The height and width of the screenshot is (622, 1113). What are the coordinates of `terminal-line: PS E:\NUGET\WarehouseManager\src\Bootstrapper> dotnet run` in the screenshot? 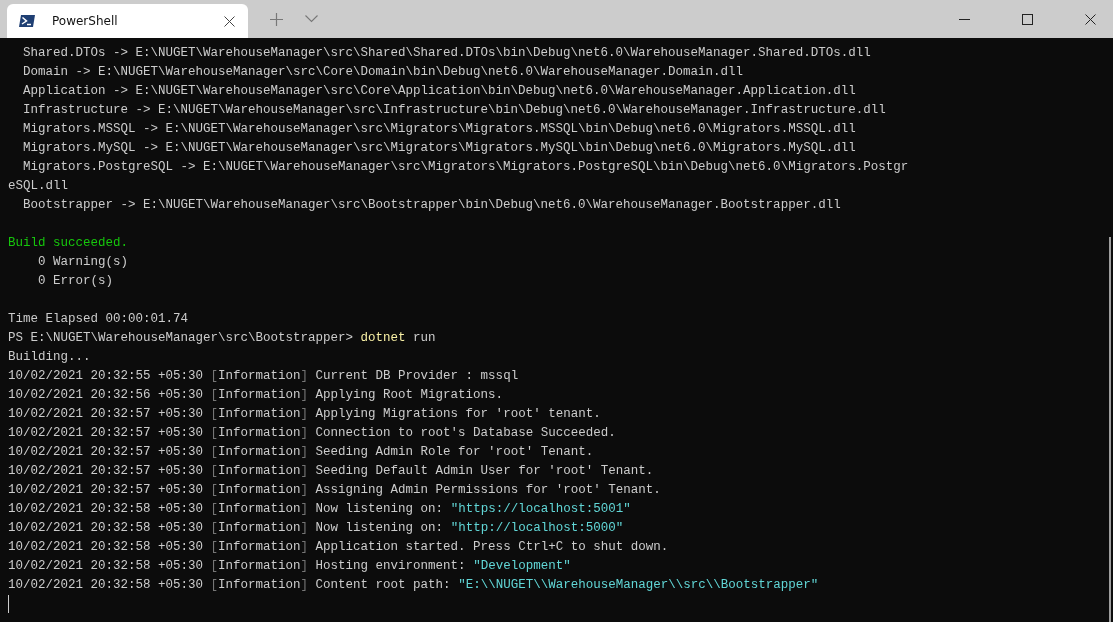 It's located at (222, 338).